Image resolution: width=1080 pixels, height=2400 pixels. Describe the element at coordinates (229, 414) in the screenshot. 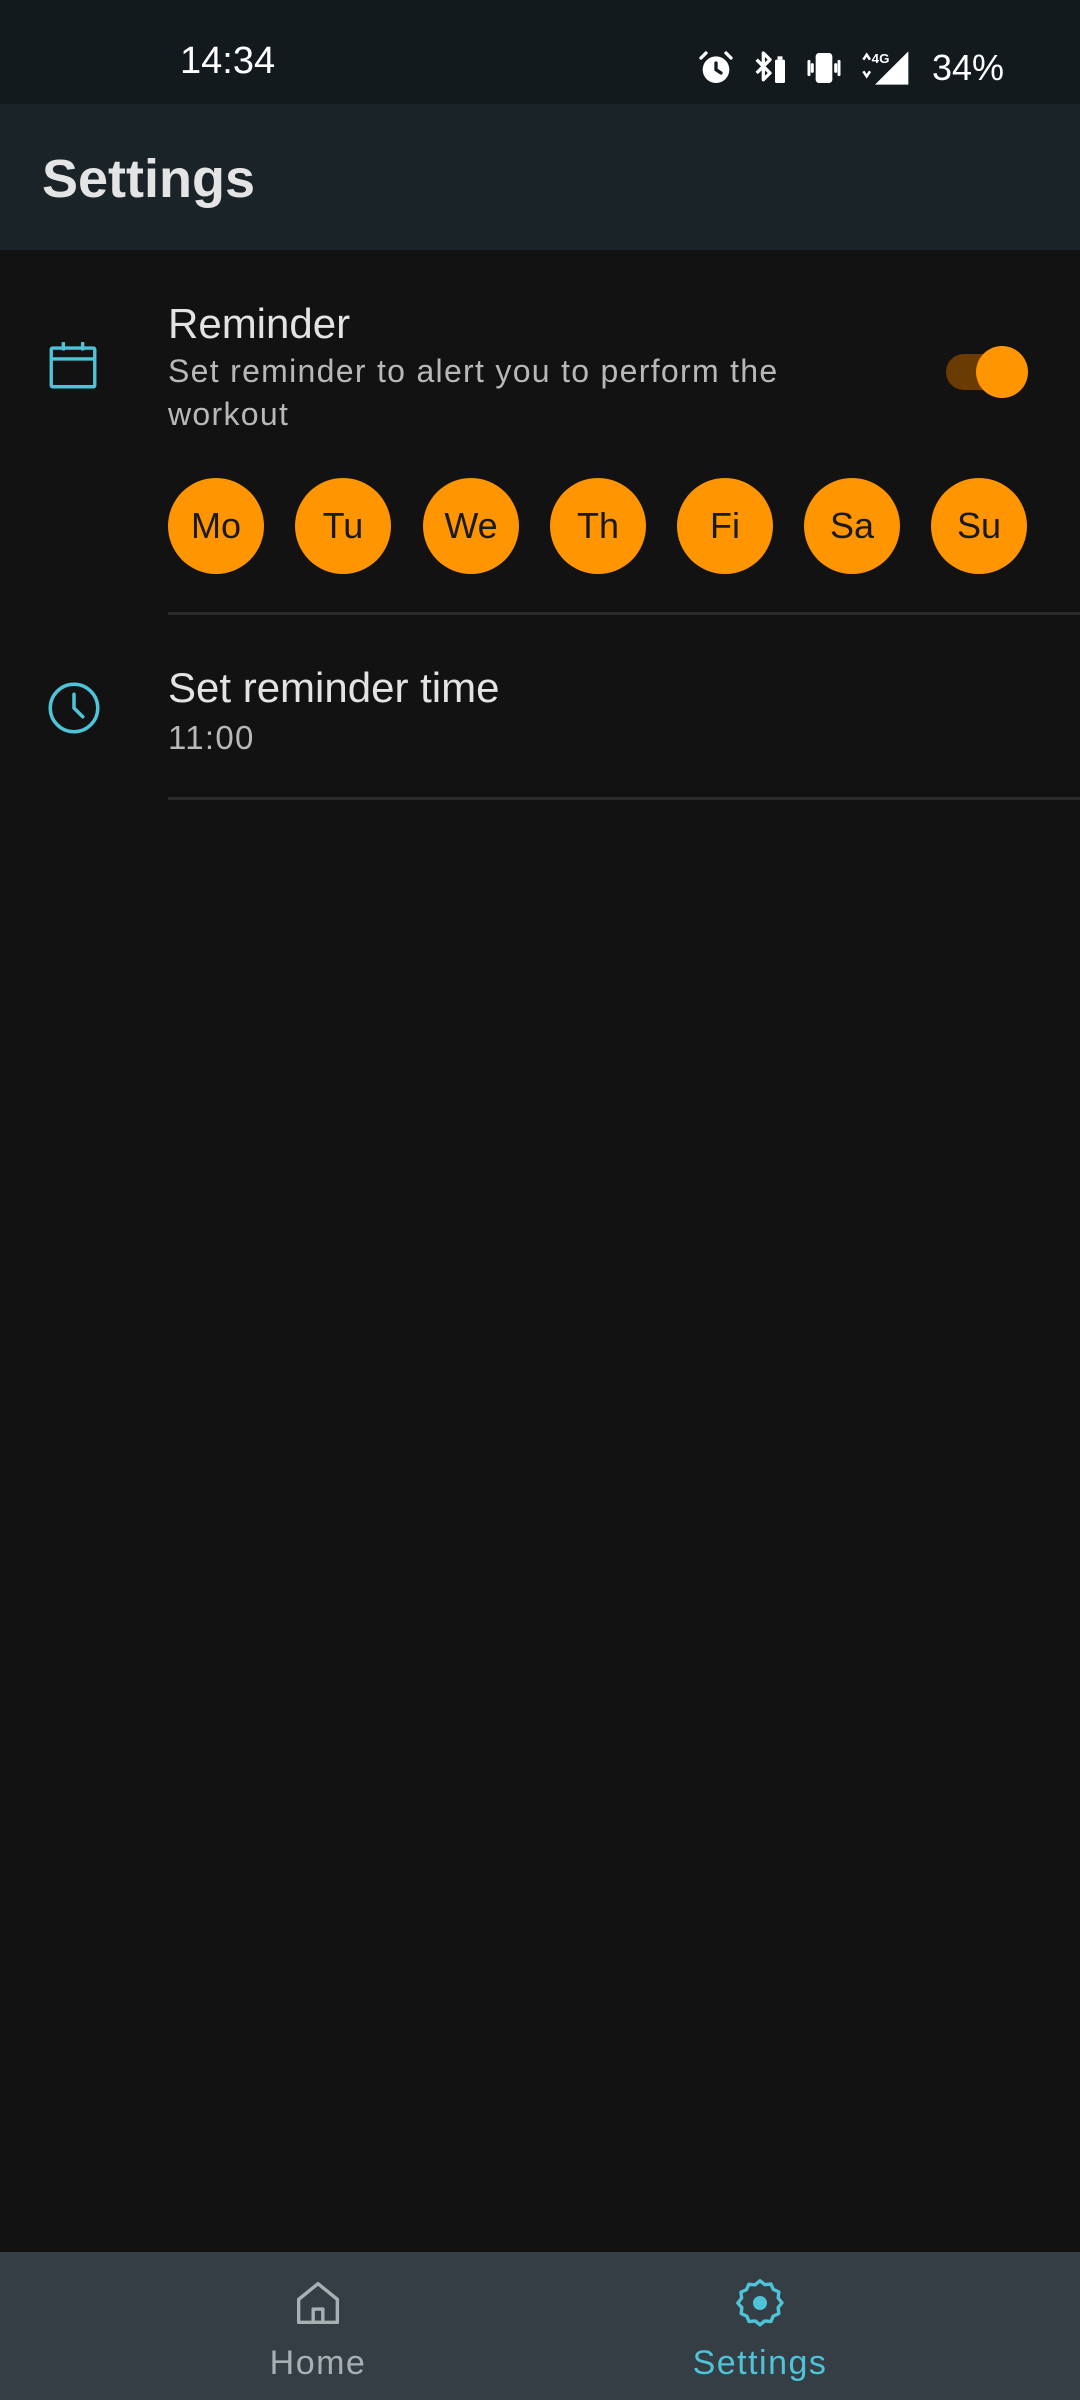

I see `reminder-subtitle-line2: workout` at that location.